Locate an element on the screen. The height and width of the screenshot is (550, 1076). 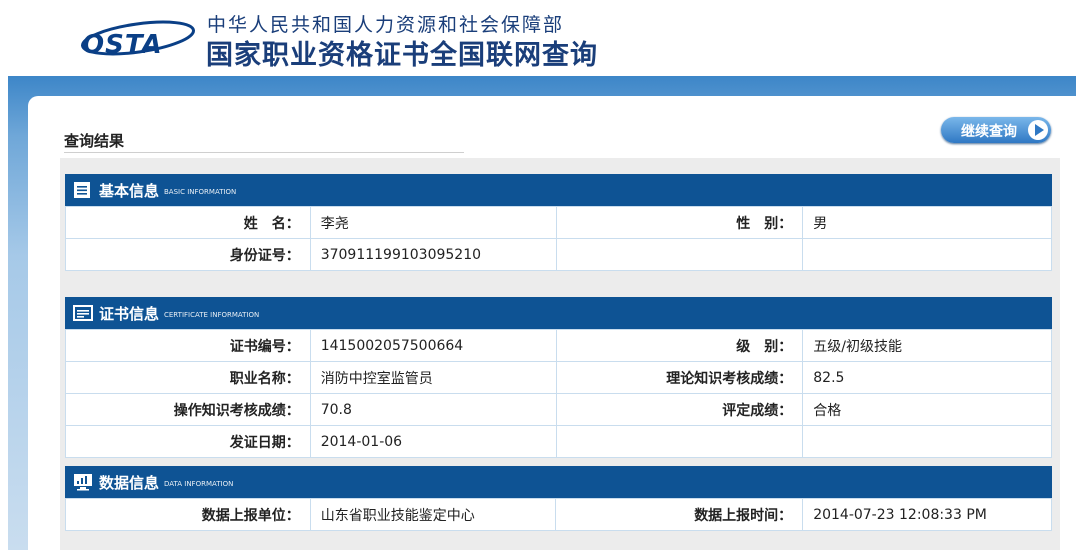
name-value: 李尧 is located at coordinates (433, 222).